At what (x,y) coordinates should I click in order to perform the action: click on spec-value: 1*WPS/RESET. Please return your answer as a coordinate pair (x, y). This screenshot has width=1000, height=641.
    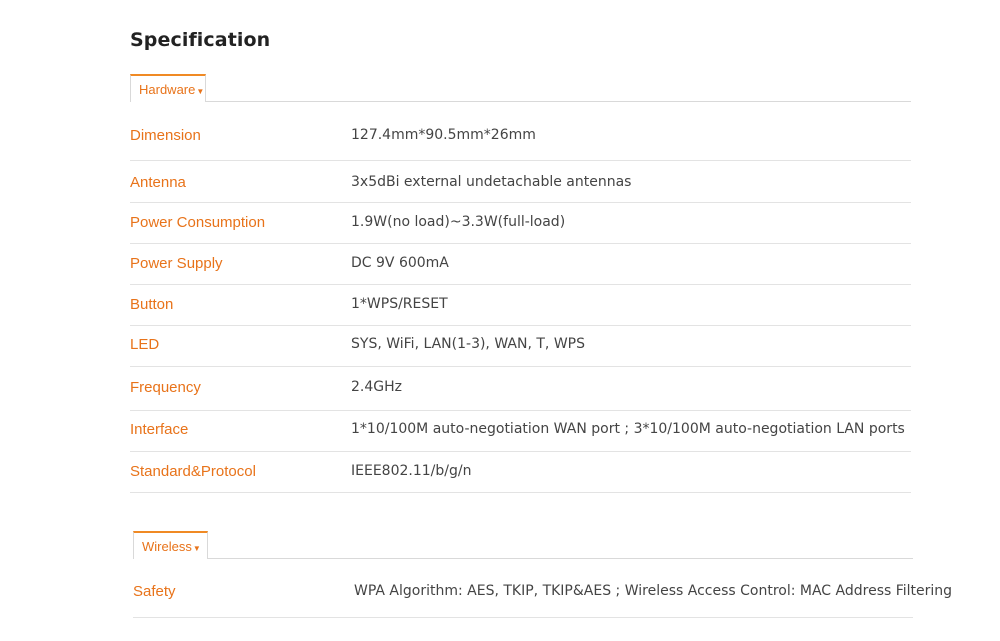
    Looking at the image, I should click on (399, 304).